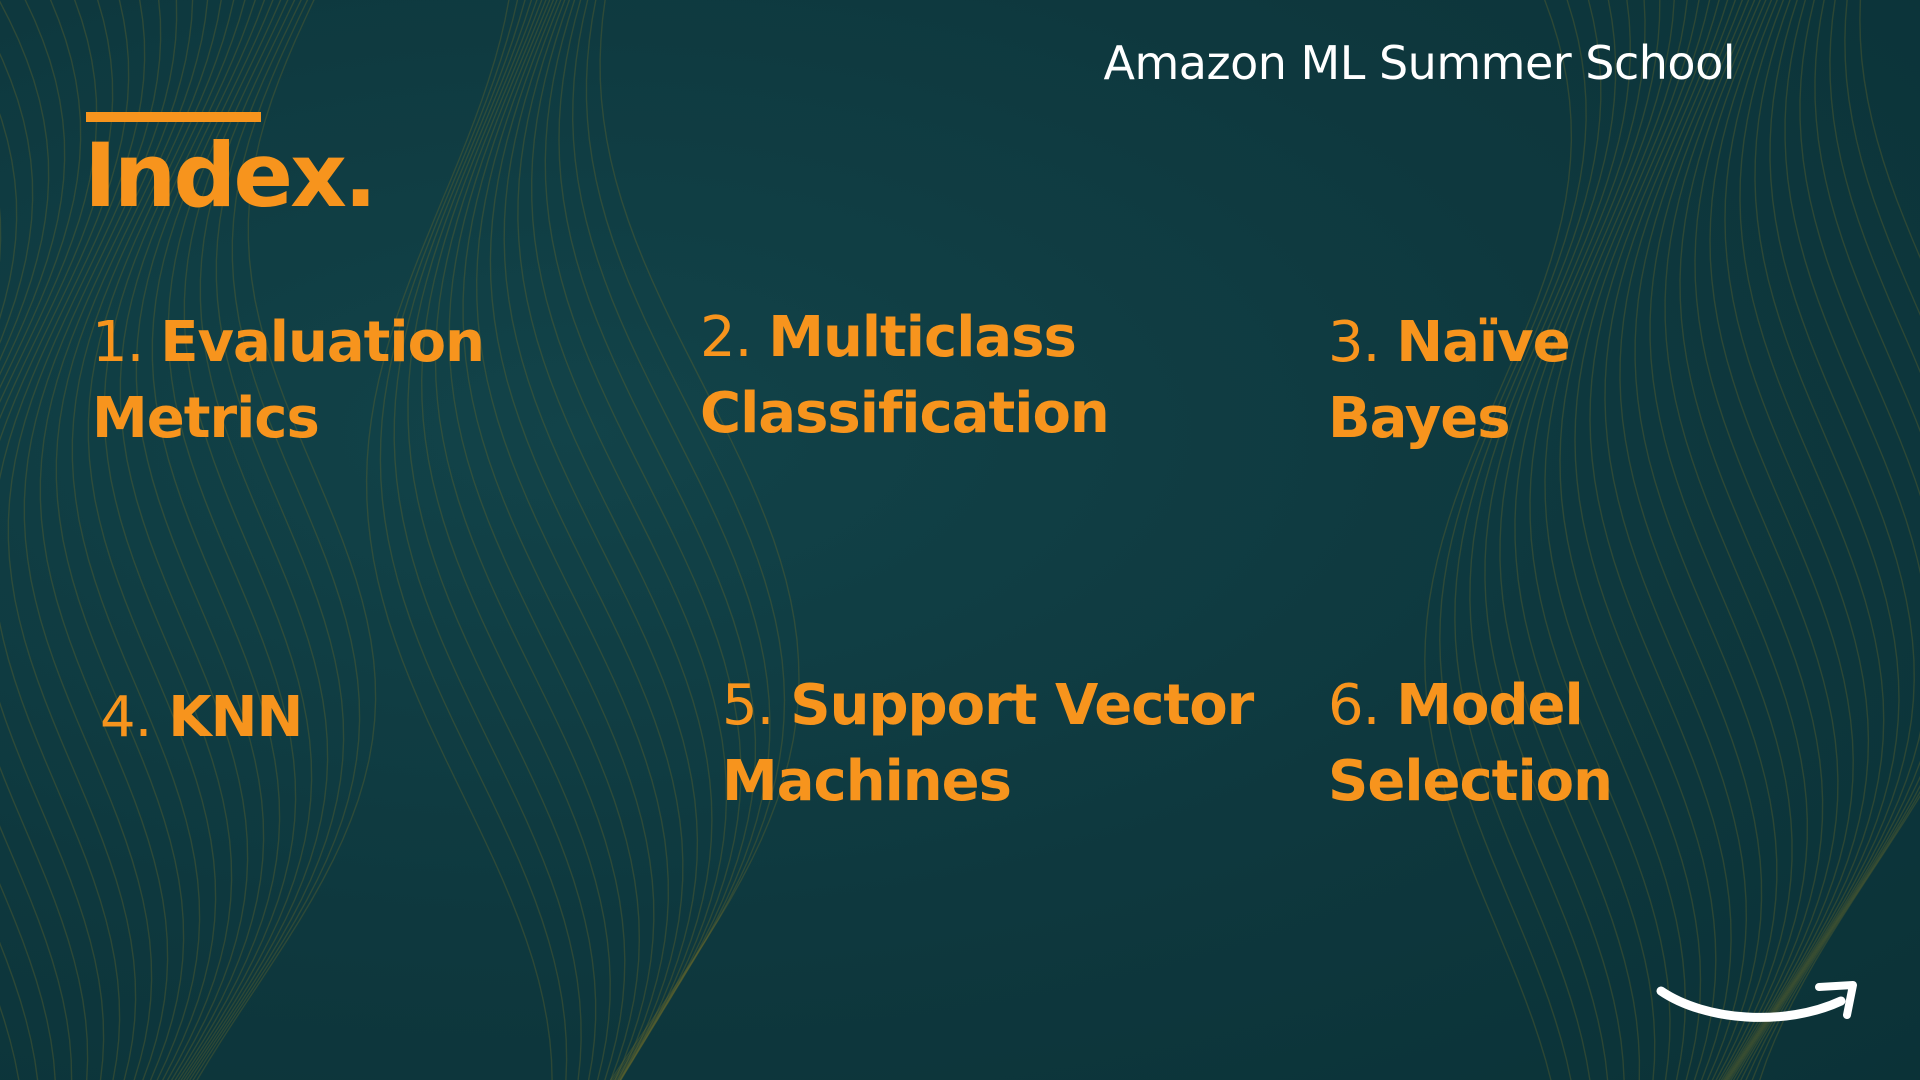 This screenshot has height=1080, width=1920. What do you see at coordinates (118, 342) in the screenshot?
I see `topic-number: 1.` at bounding box center [118, 342].